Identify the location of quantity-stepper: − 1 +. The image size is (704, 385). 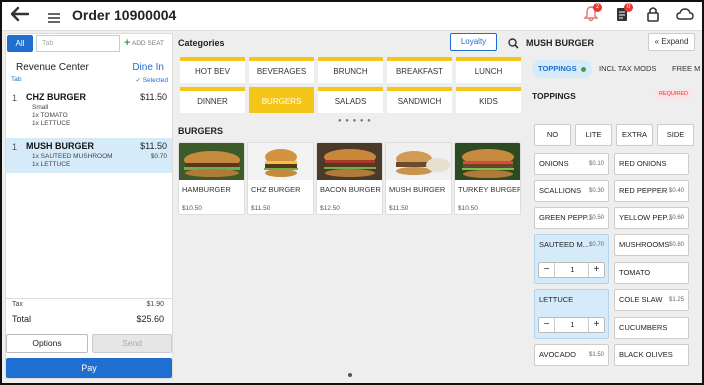
(571, 325).